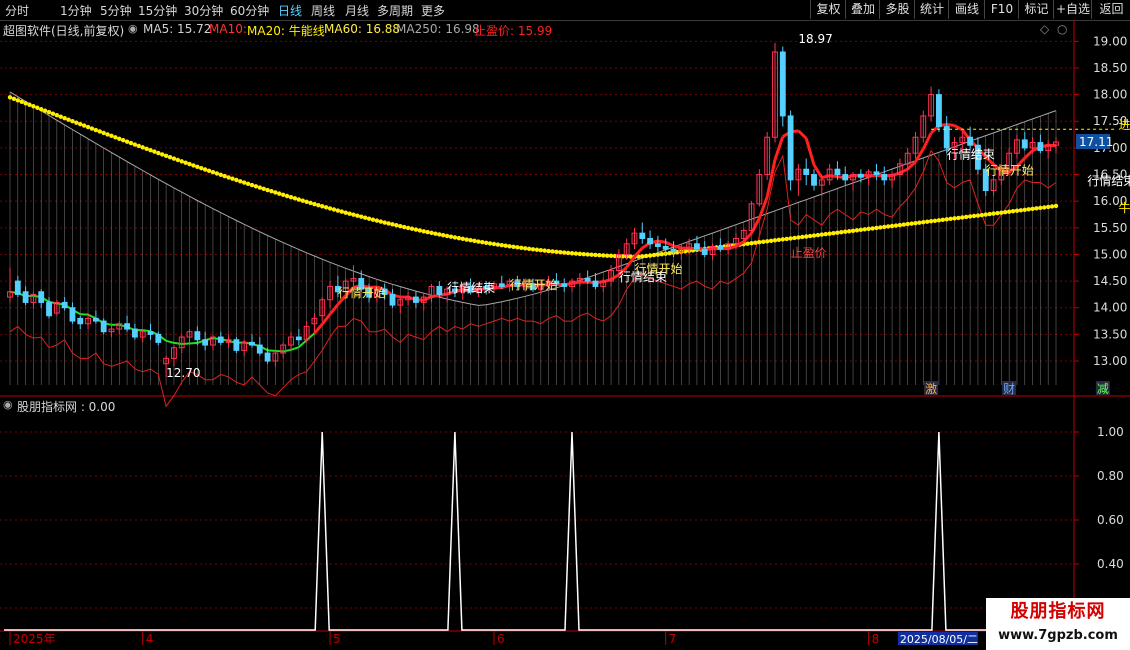 This screenshot has width=1130, height=650. Describe the element at coordinates (116, 10) in the screenshot. I see `timeframe-tab-2: 5分钟` at that location.